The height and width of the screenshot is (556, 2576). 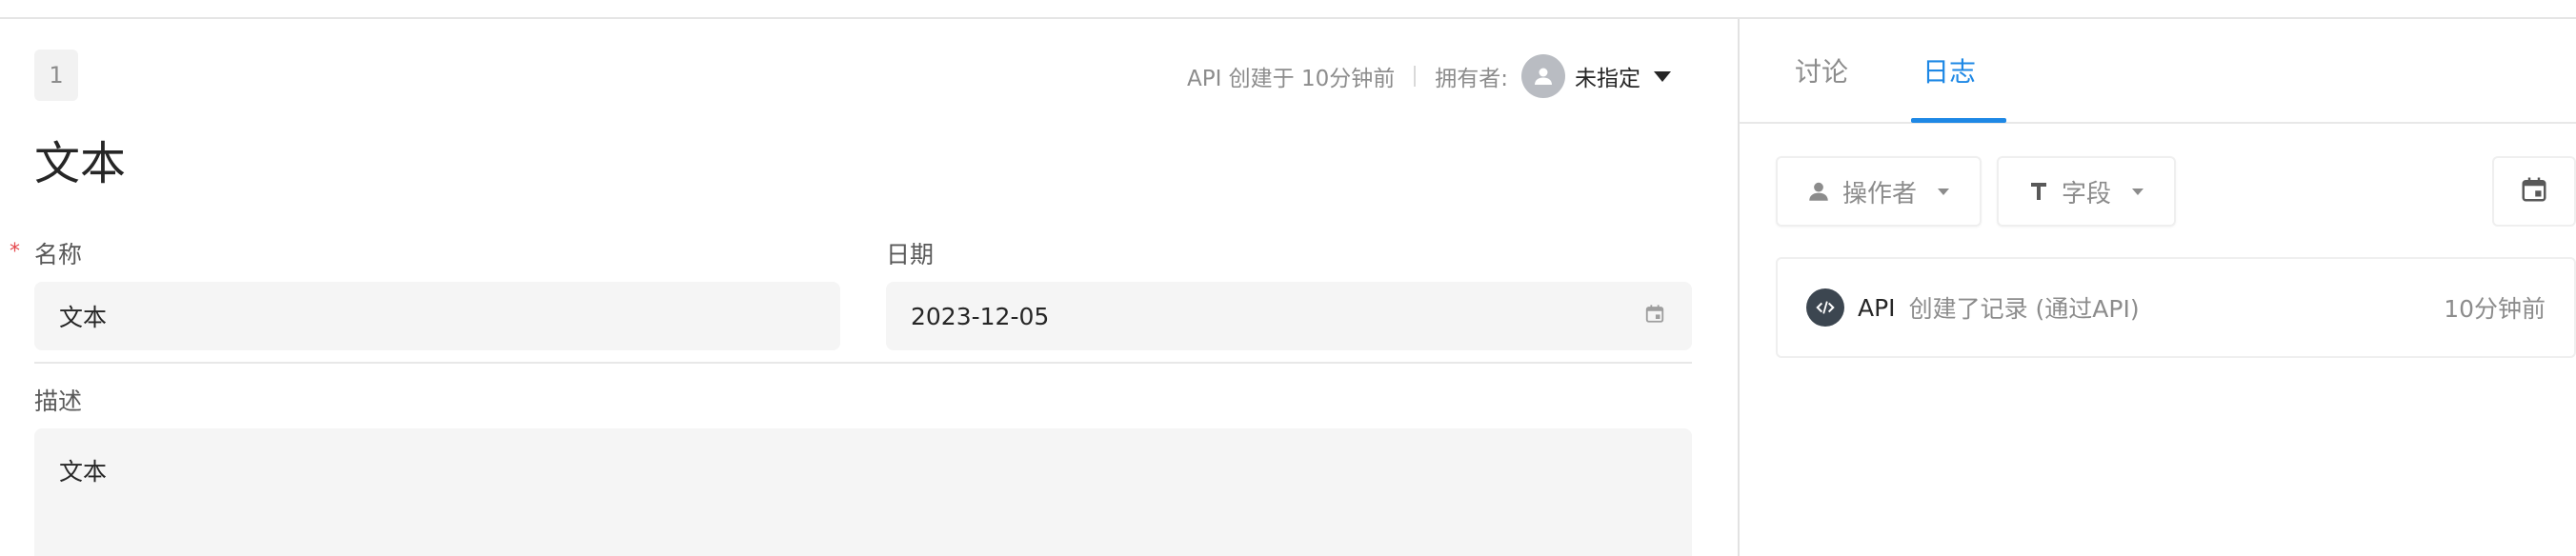 I want to click on active-tab-indicator, so click(x=1958, y=120).